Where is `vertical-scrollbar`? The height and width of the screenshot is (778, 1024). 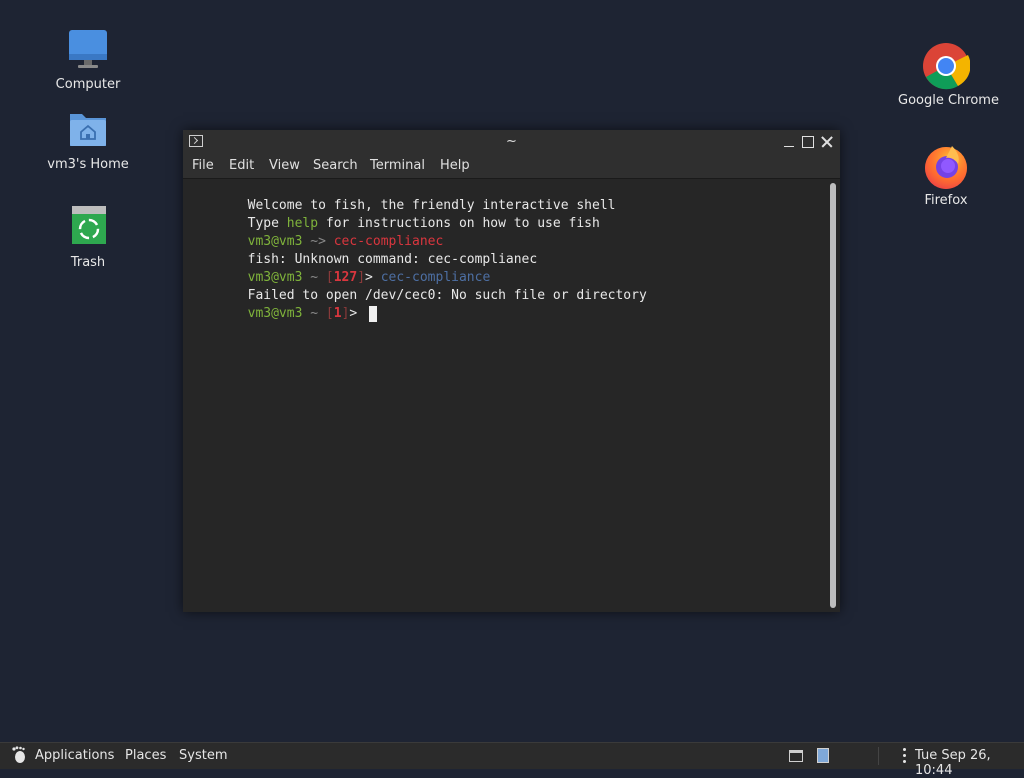
vertical-scrollbar is located at coordinates (833, 395).